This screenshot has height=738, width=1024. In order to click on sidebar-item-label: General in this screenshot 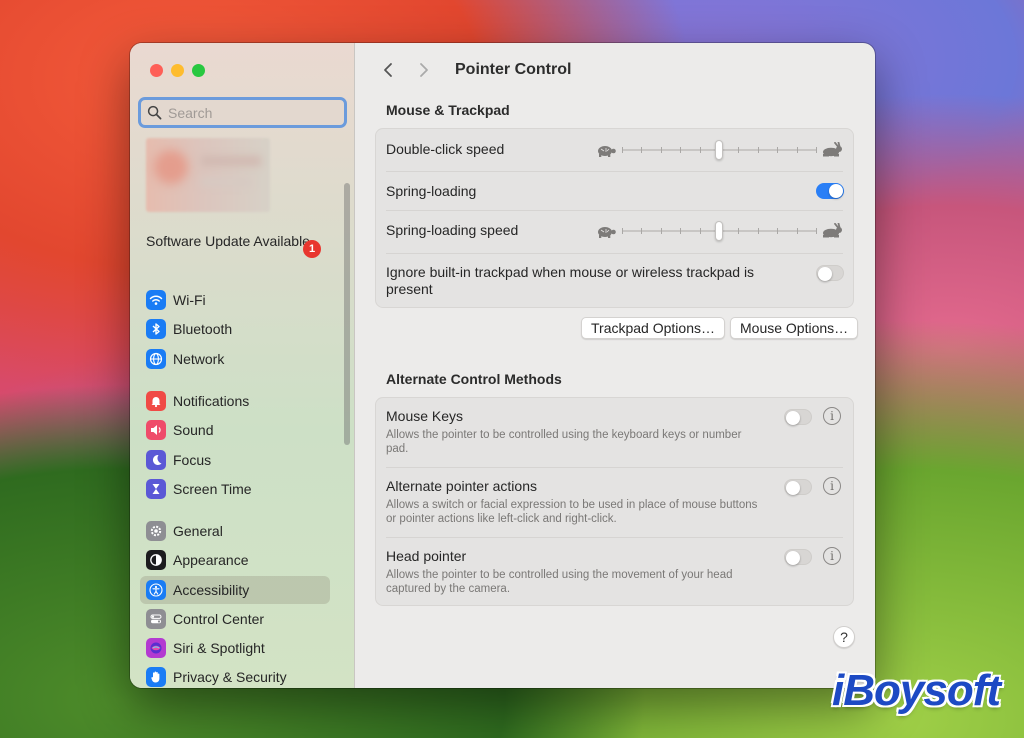, I will do `click(198, 531)`.